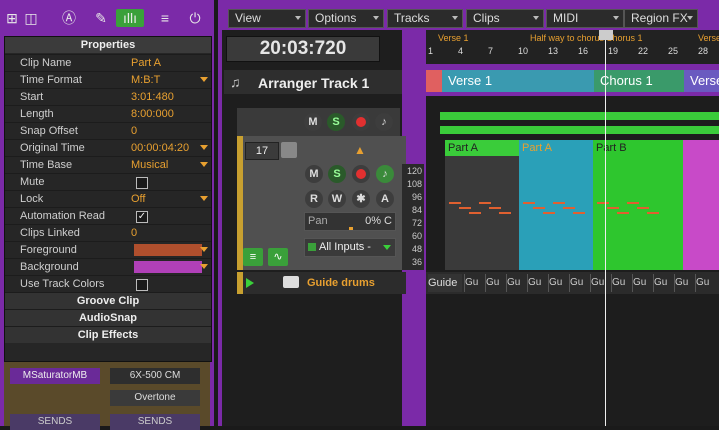 This screenshot has width=719, height=430. Describe the element at coordinates (69, 18) in the screenshot. I see `clip-icon: Ⓐ` at that location.